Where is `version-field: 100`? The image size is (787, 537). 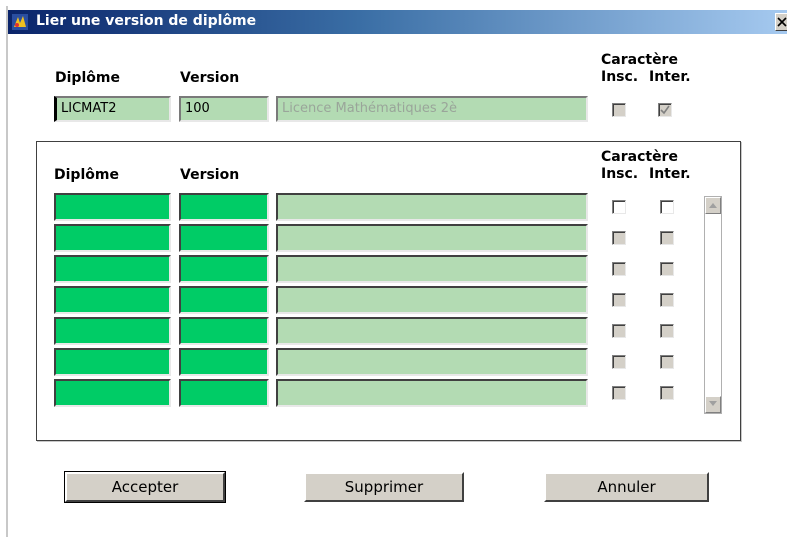
version-field: 100 is located at coordinates (224, 109).